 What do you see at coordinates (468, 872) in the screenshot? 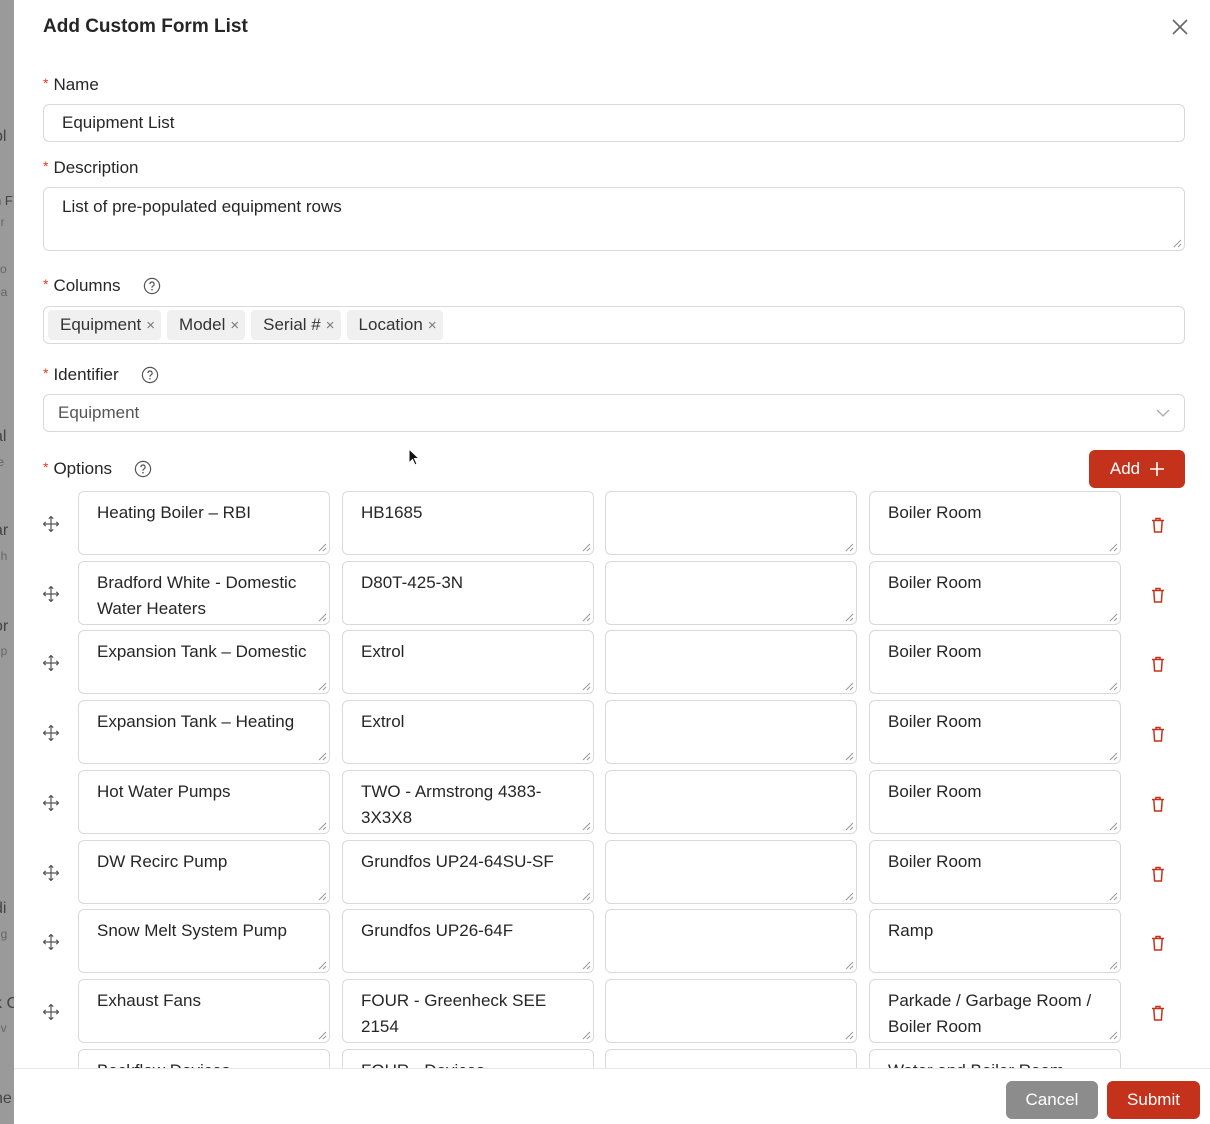
I see `option-cell-model: Grundfos UP24-64SU-SF` at bounding box center [468, 872].